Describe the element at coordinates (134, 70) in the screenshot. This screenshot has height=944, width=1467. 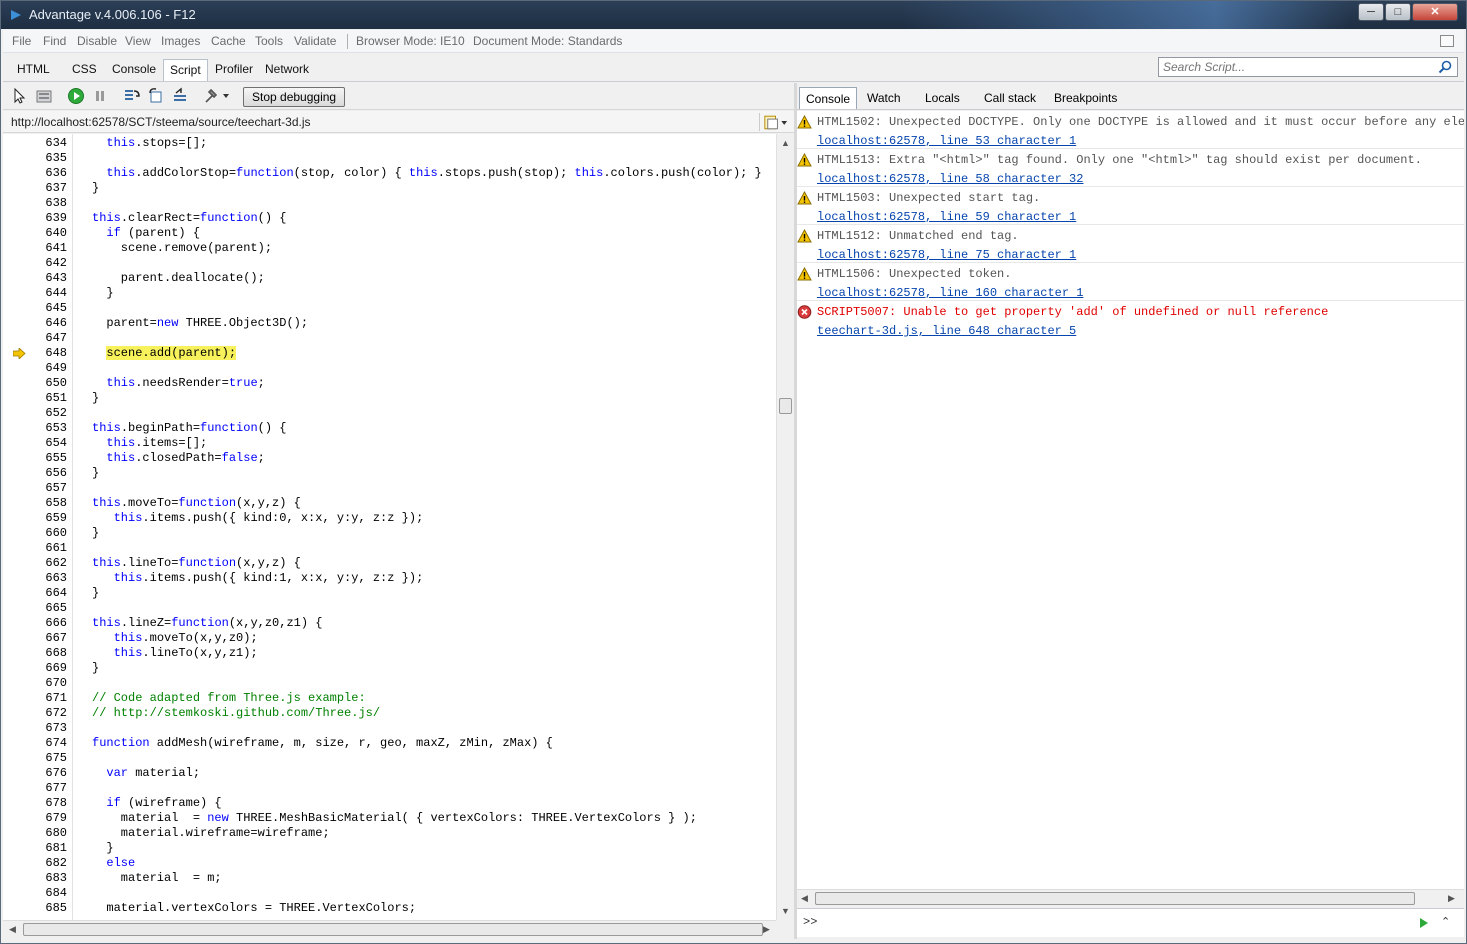
I see `tab-console: Console` at that location.